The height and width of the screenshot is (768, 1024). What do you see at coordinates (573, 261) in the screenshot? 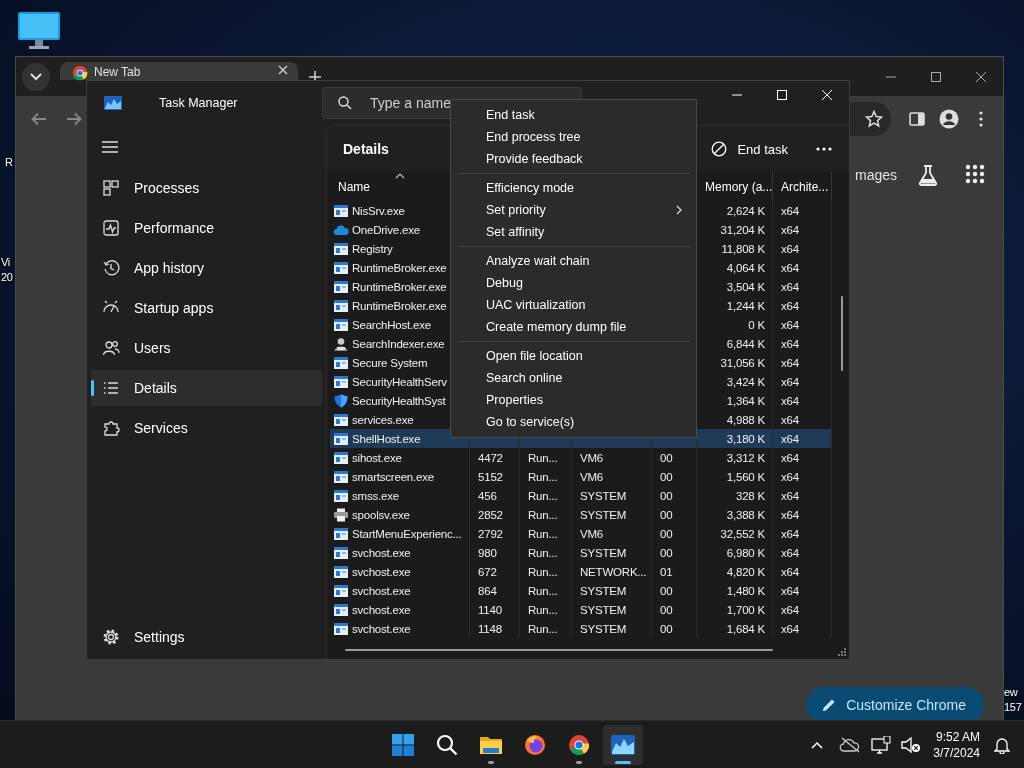
I see `menu-item: Analyze wait chain` at bounding box center [573, 261].